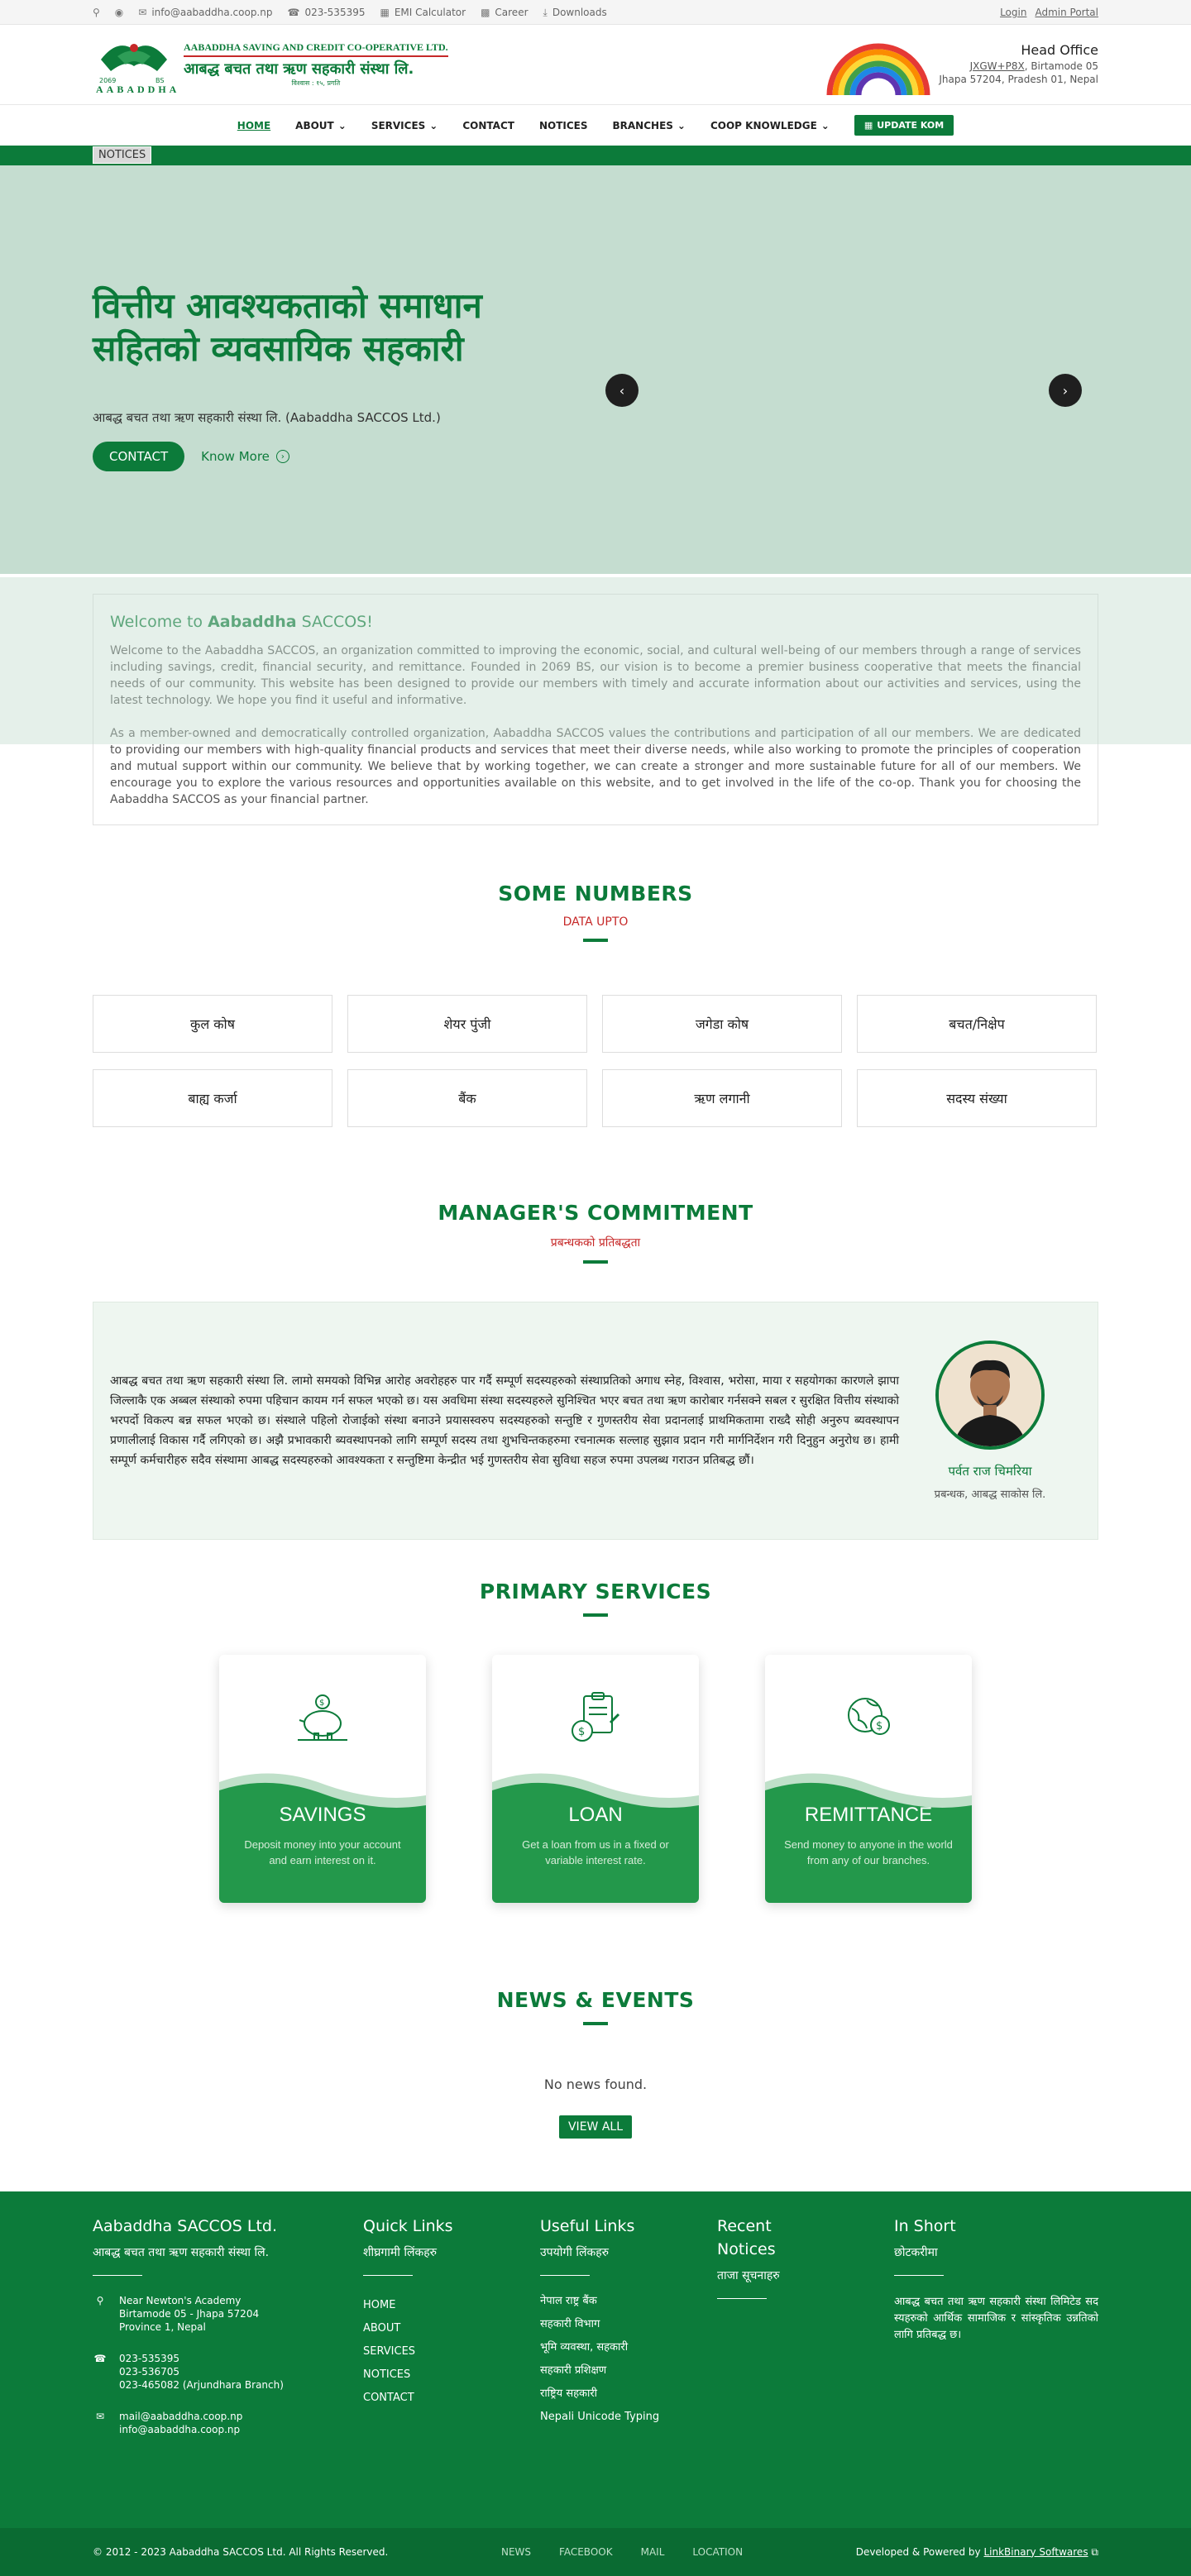  I want to click on title-underline, so click(595, 2024).